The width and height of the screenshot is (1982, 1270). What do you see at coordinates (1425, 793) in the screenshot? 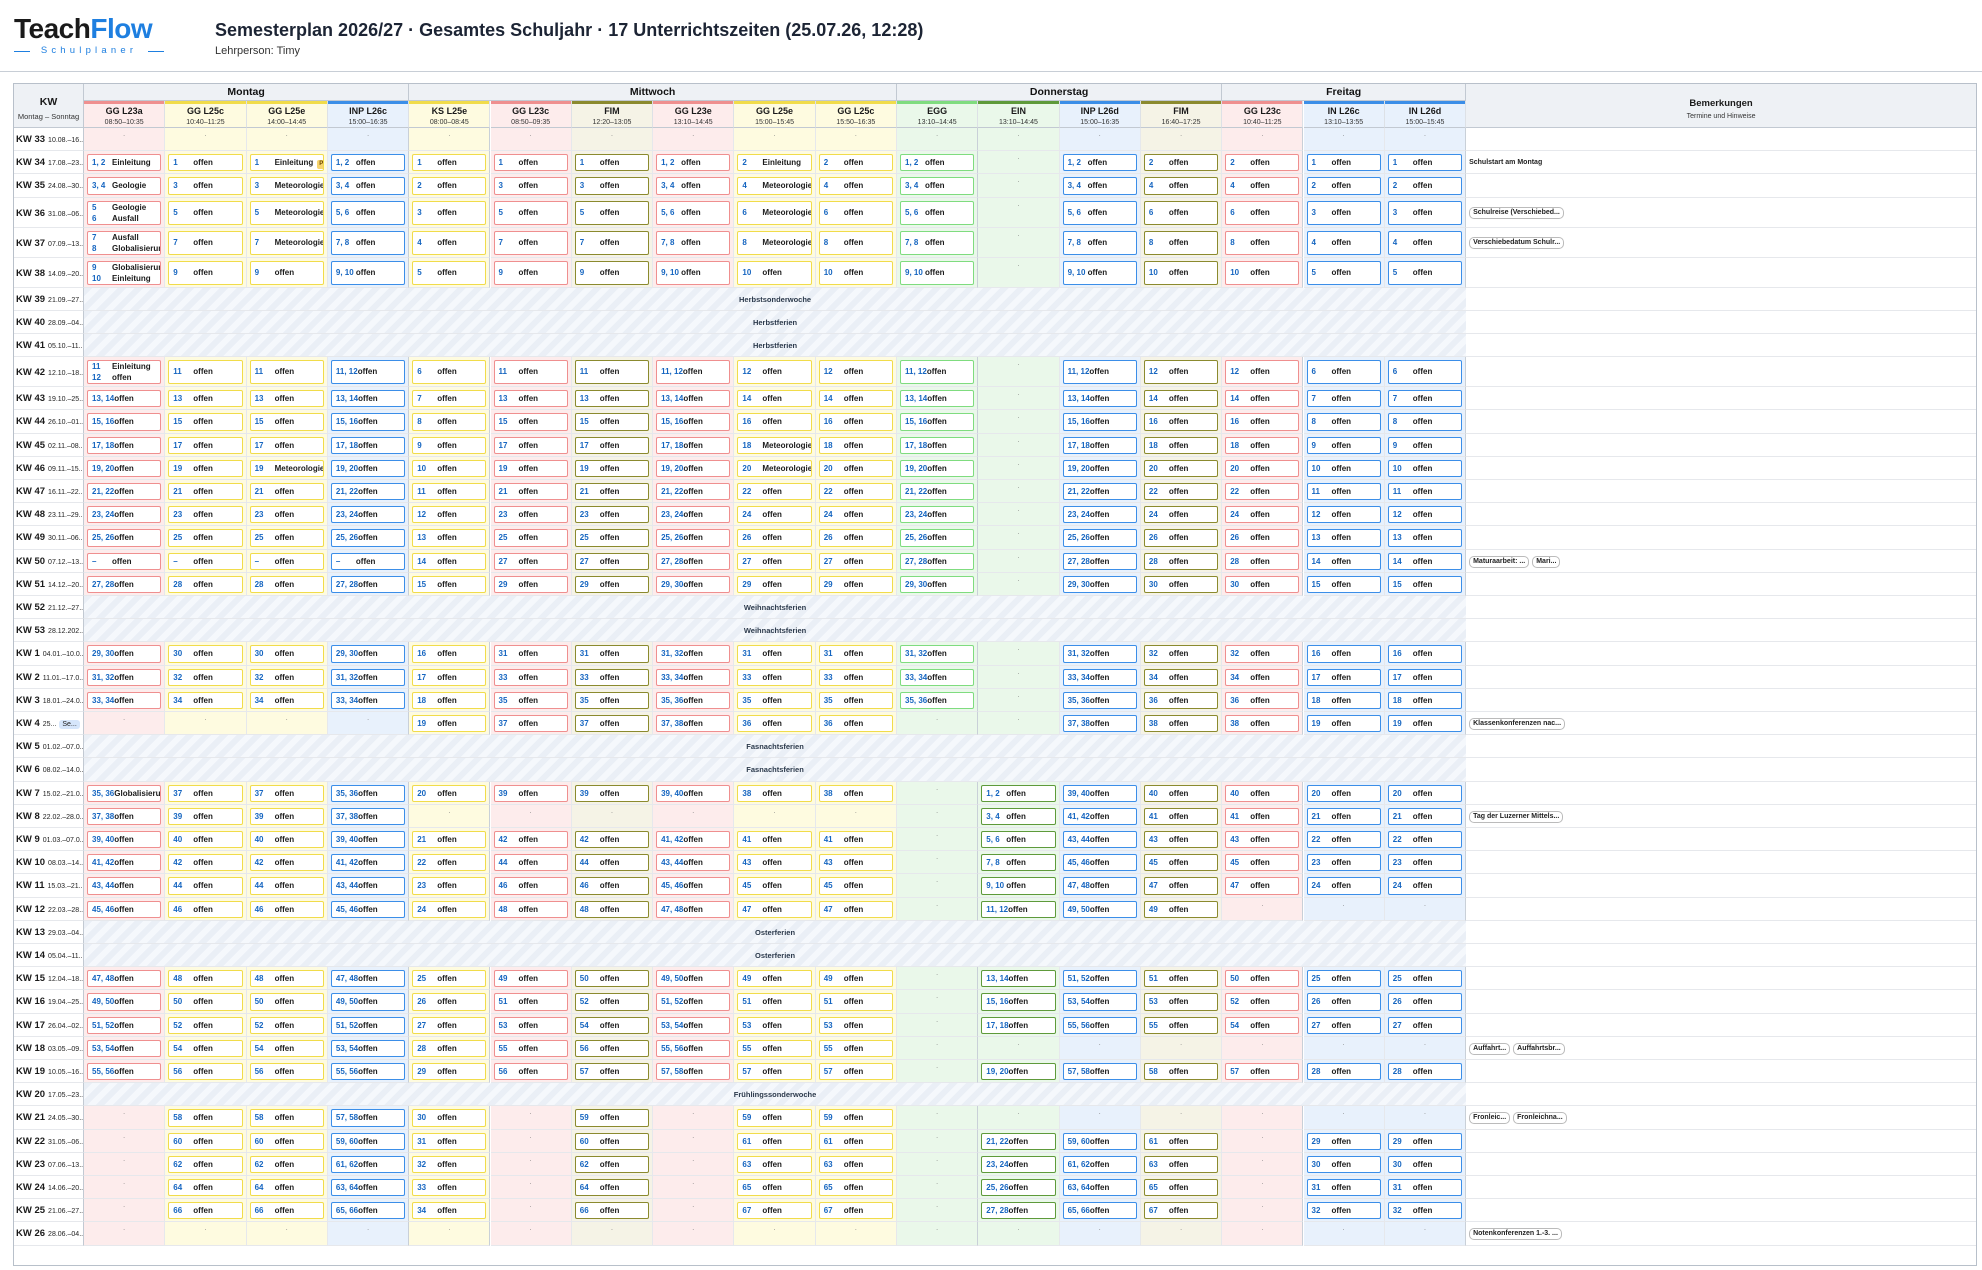
I see `lesson-slot: 20 offen` at bounding box center [1425, 793].